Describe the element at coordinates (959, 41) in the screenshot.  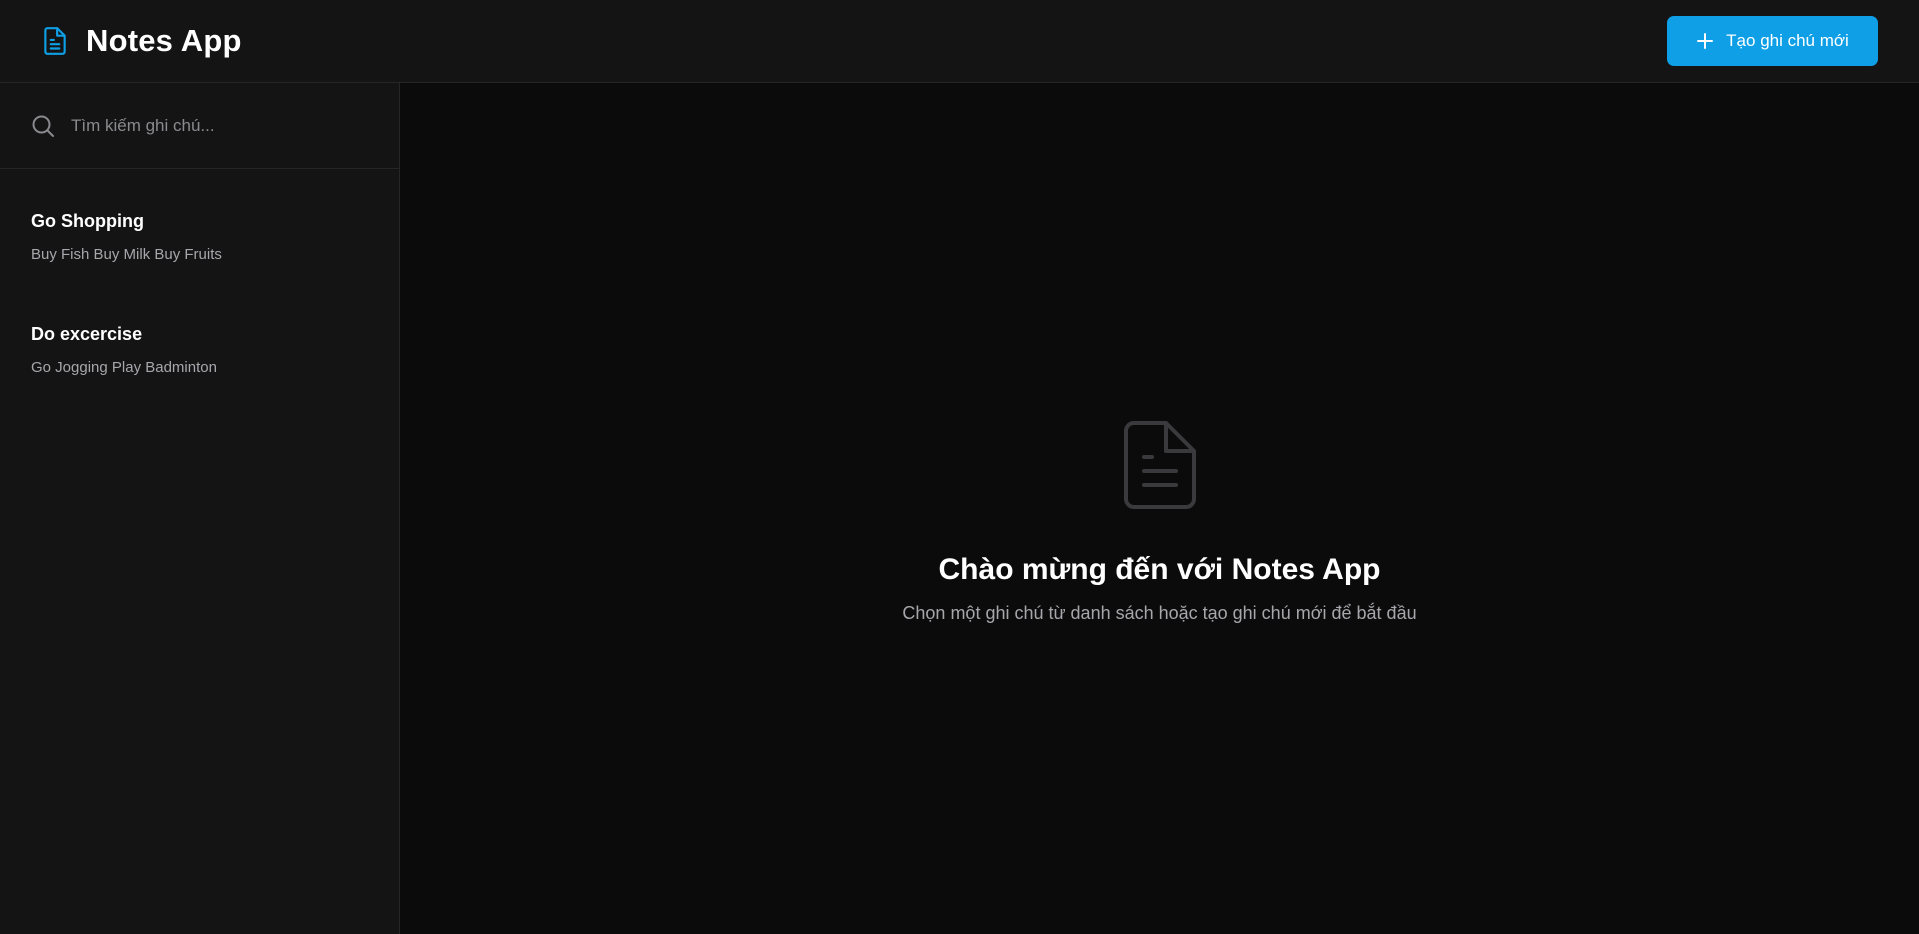
I see `app-header: Notes App Tạo ghi chú mới` at that location.